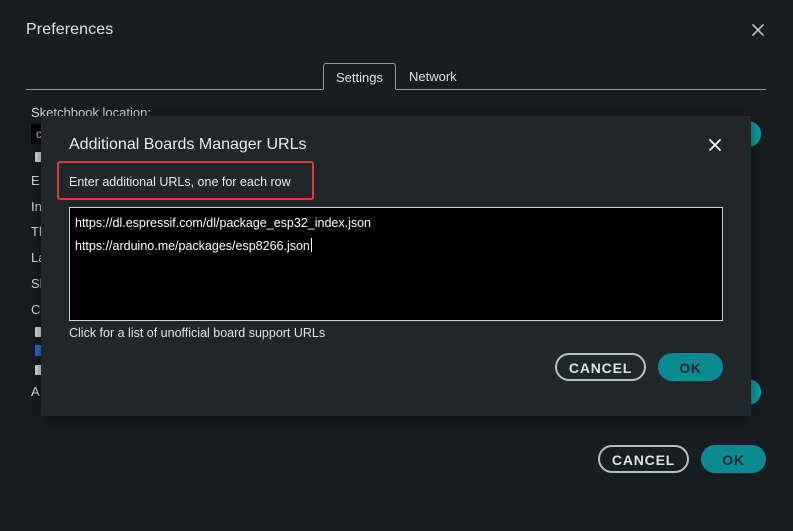  I want to click on tab-settings: Settings, so click(359, 76).